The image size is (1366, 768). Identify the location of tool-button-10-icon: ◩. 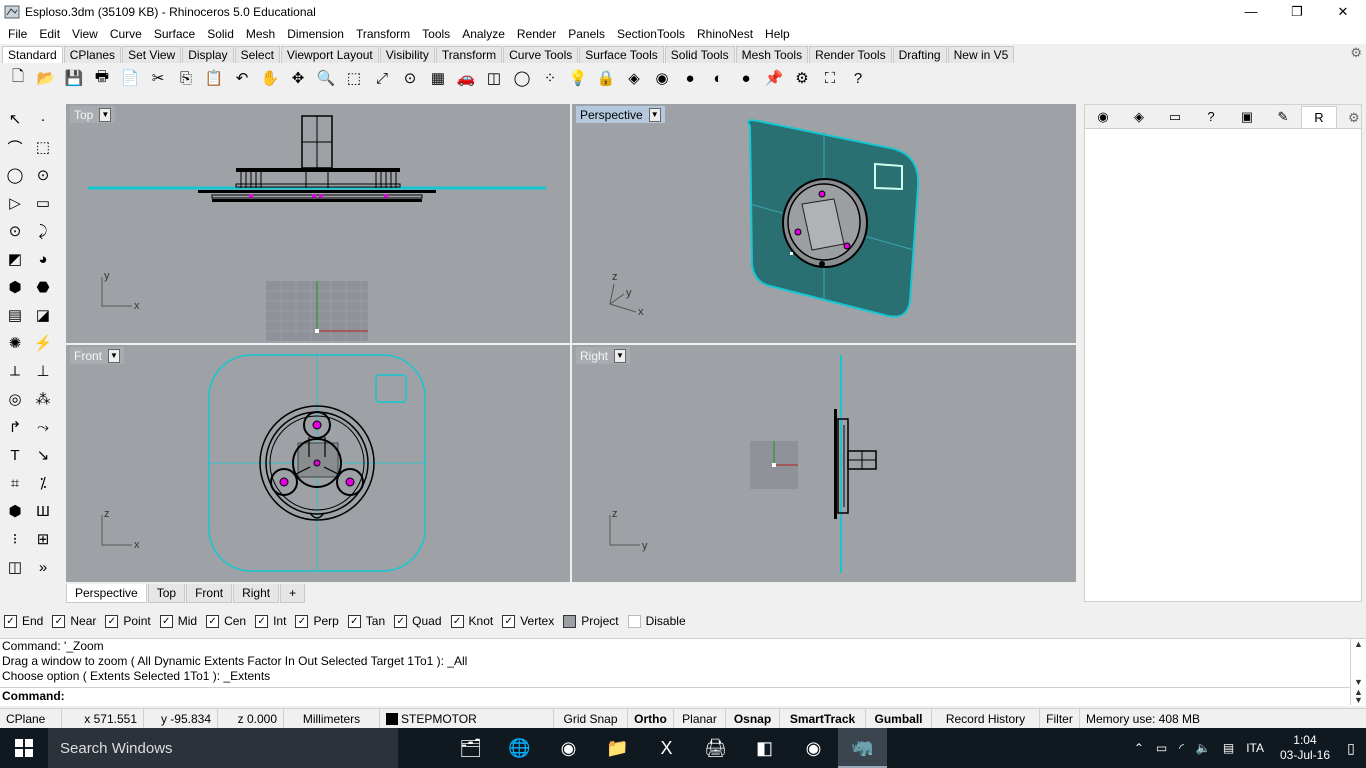
(15, 259).